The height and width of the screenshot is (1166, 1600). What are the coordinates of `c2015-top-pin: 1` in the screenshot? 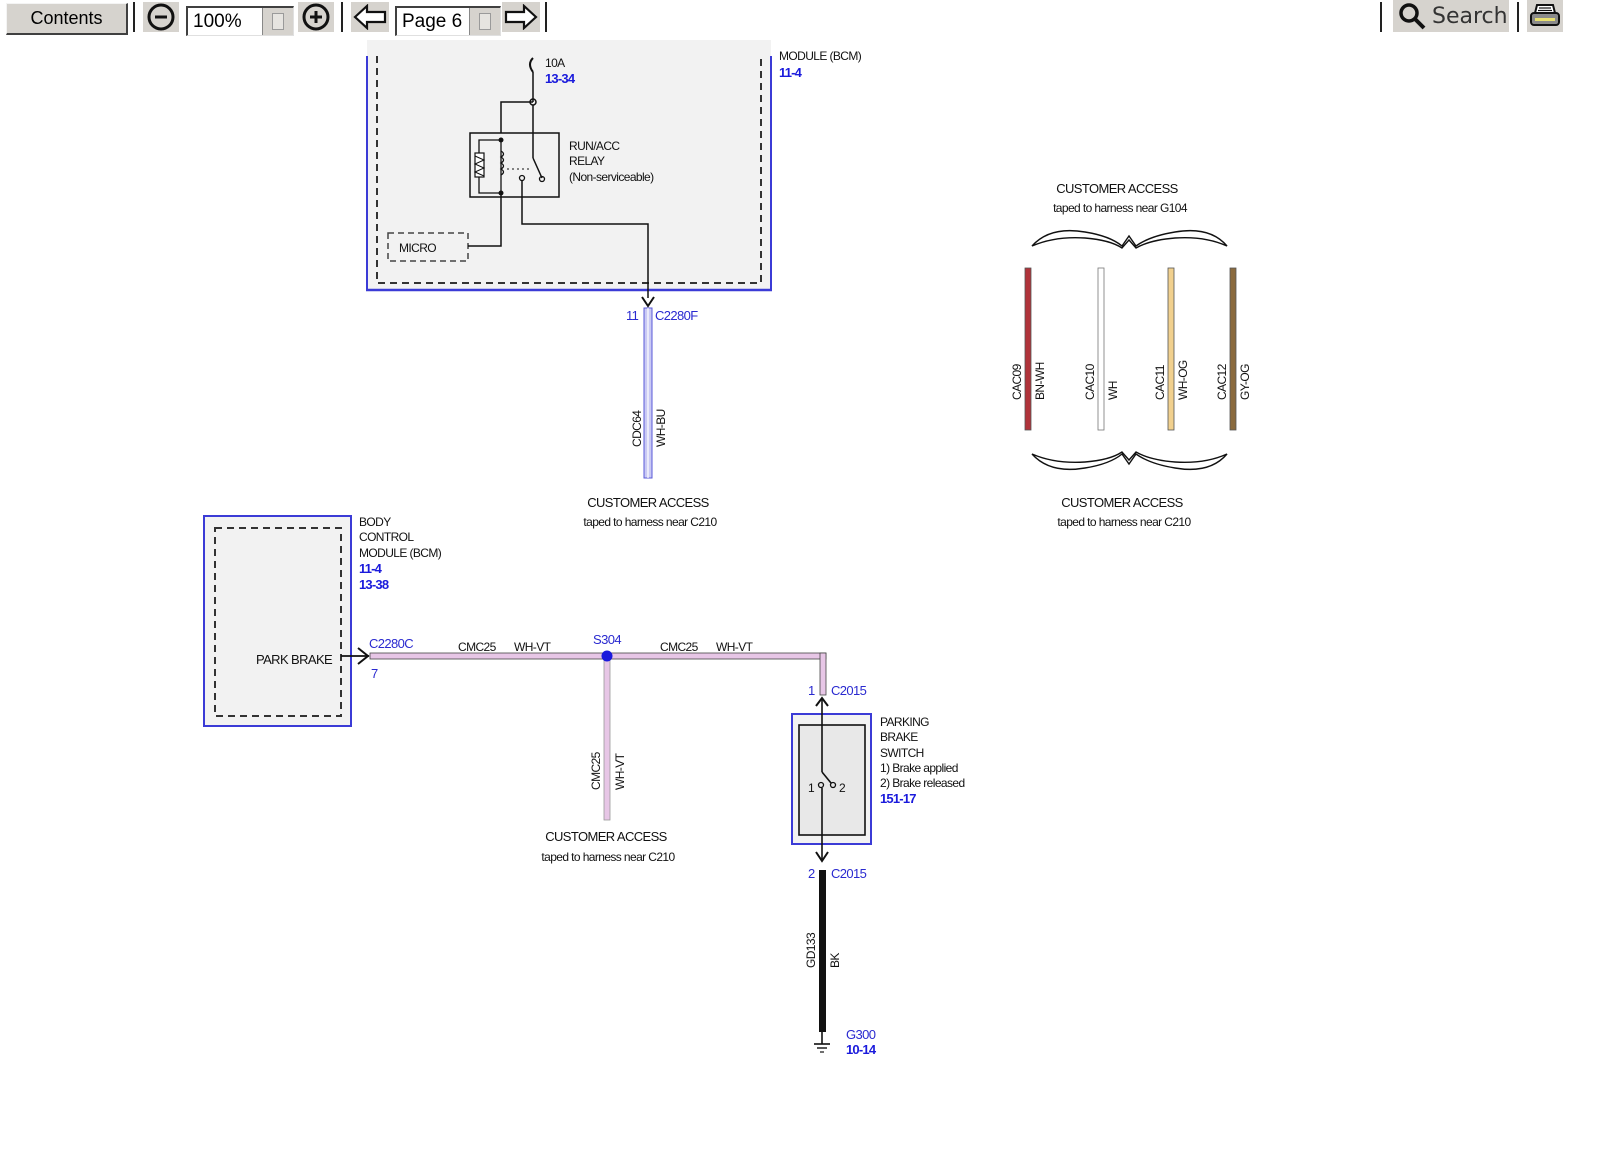 It's located at (811, 690).